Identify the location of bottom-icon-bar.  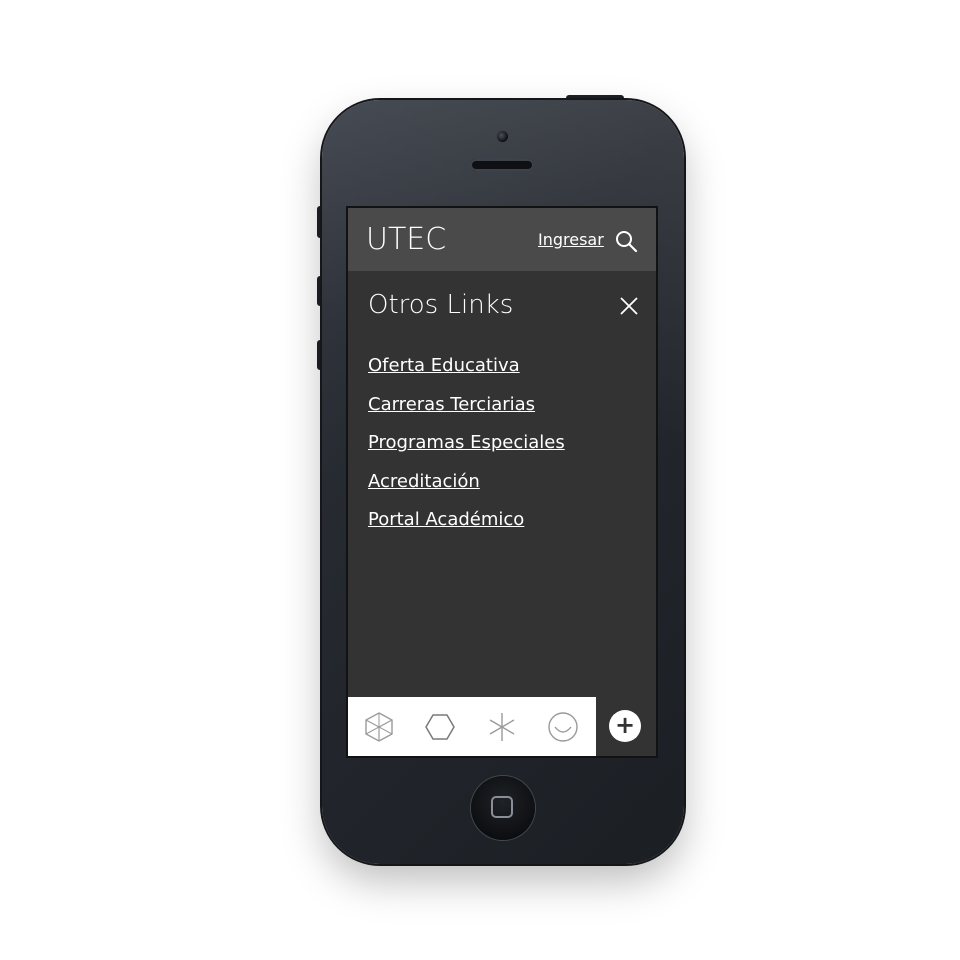
(472, 726).